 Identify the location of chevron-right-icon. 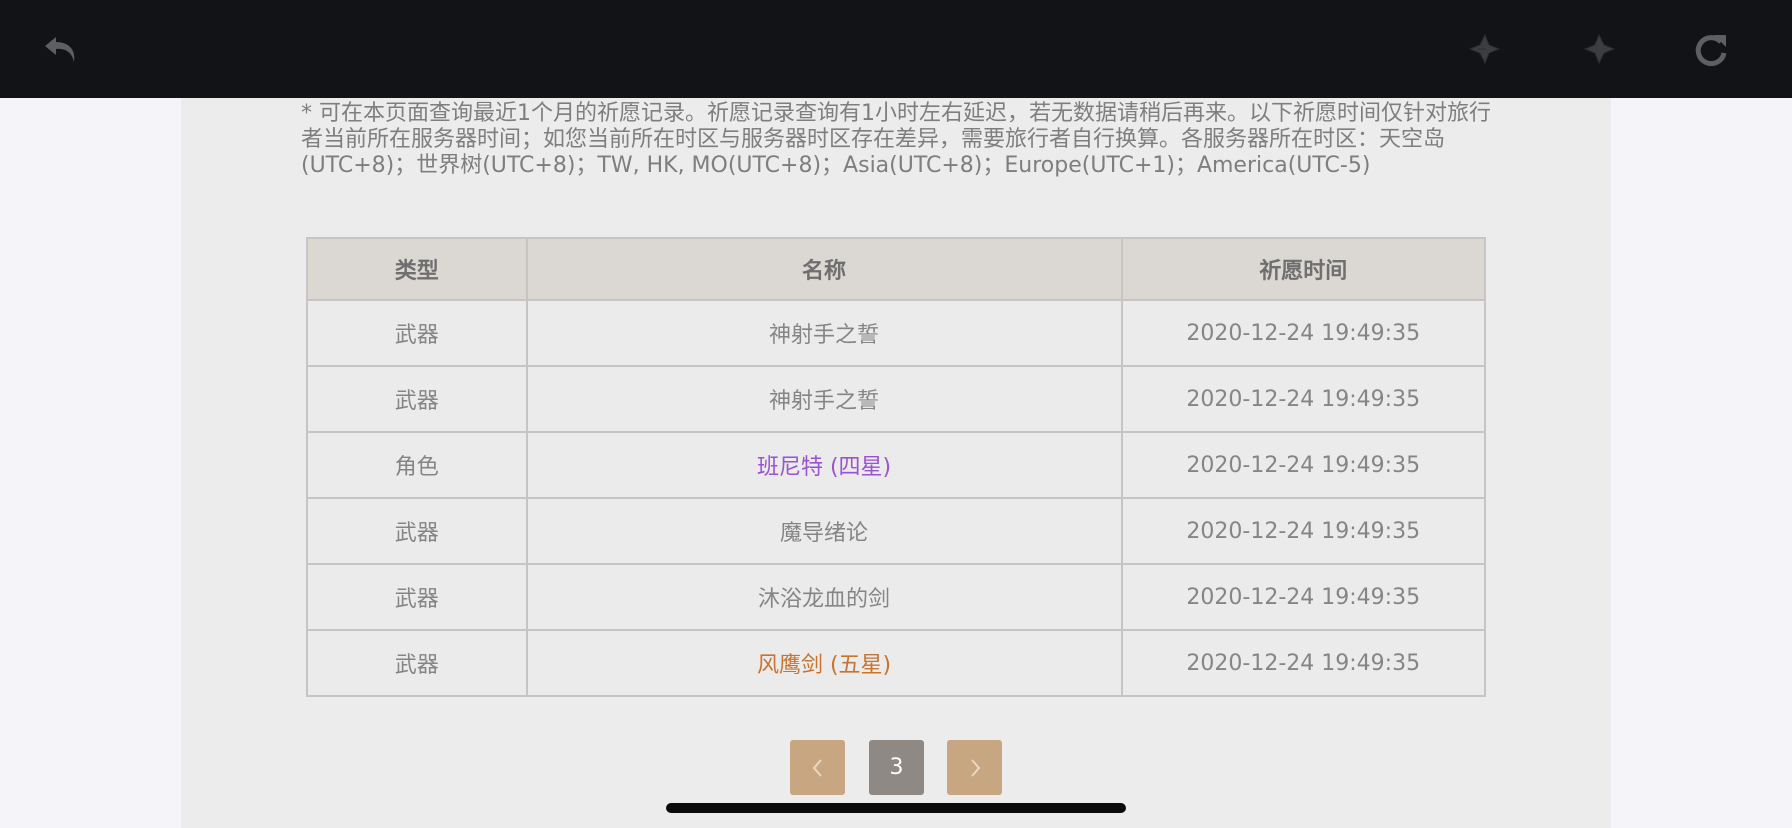
(975, 767).